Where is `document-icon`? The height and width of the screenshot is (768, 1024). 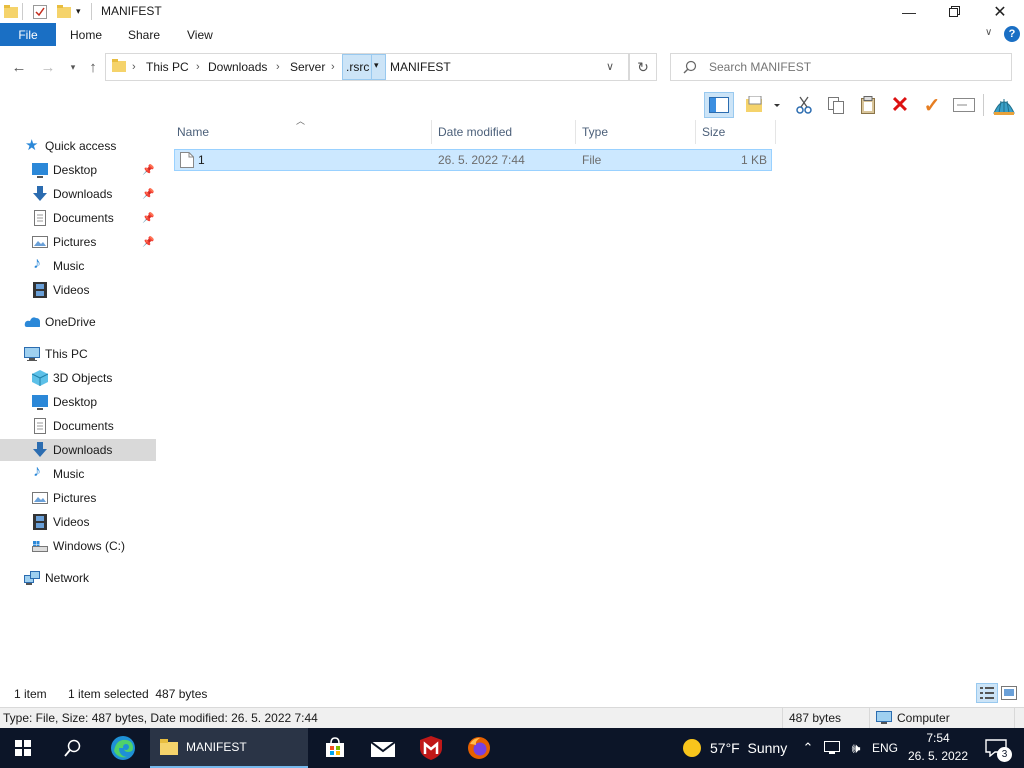 document-icon is located at coordinates (40, 218).